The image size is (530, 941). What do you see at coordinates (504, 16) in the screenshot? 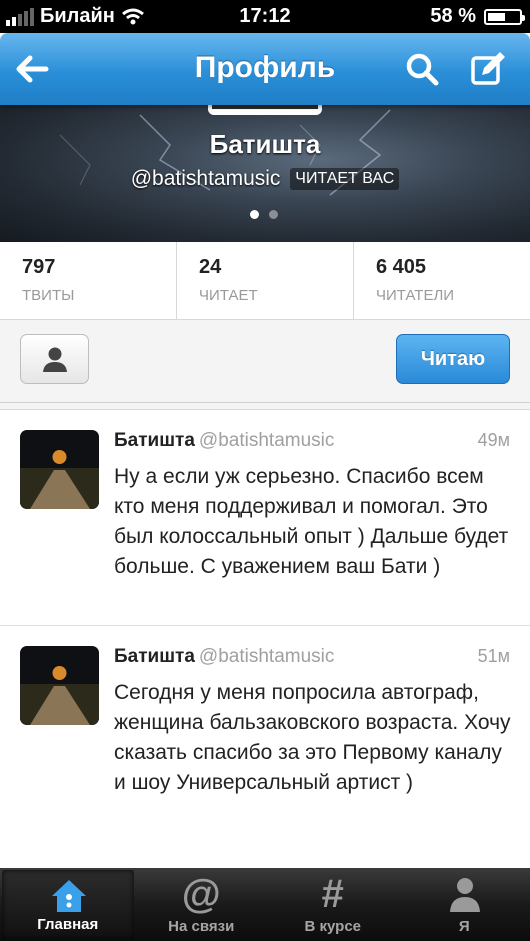
I see `battery-icon` at bounding box center [504, 16].